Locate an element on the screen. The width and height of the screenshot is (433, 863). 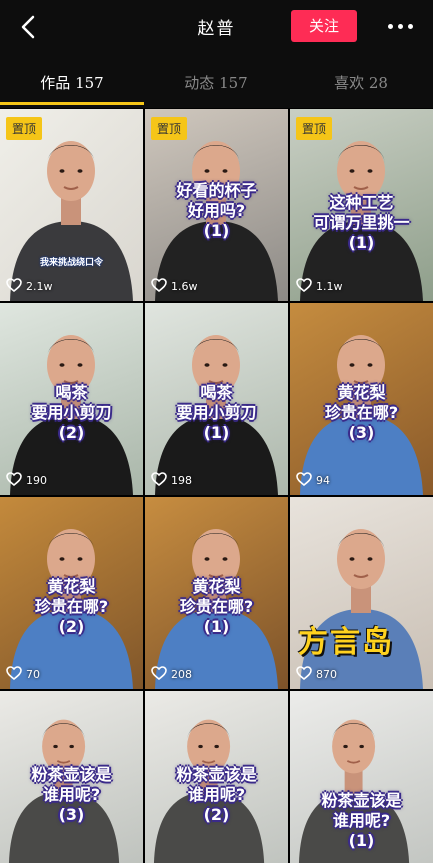
video-caption: 喝茶 要用小剪刀 (2) is located at coordinates (71, 412).